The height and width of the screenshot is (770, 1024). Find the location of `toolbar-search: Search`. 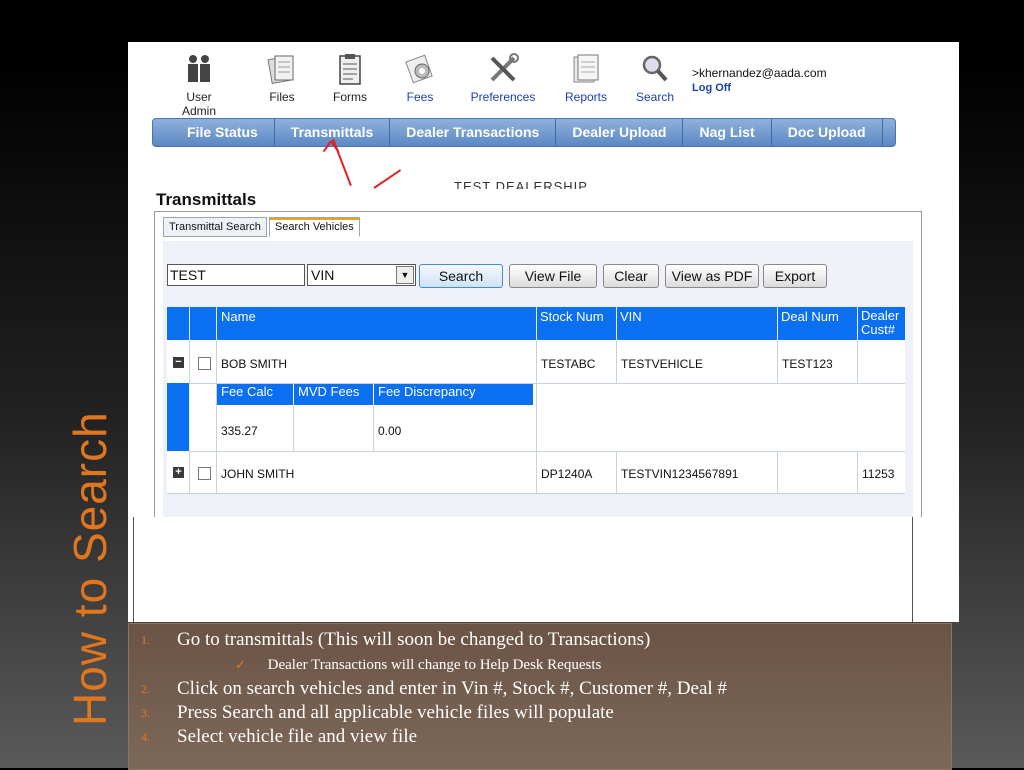

toolbar-search: Search is located at coordinates (655, 78).